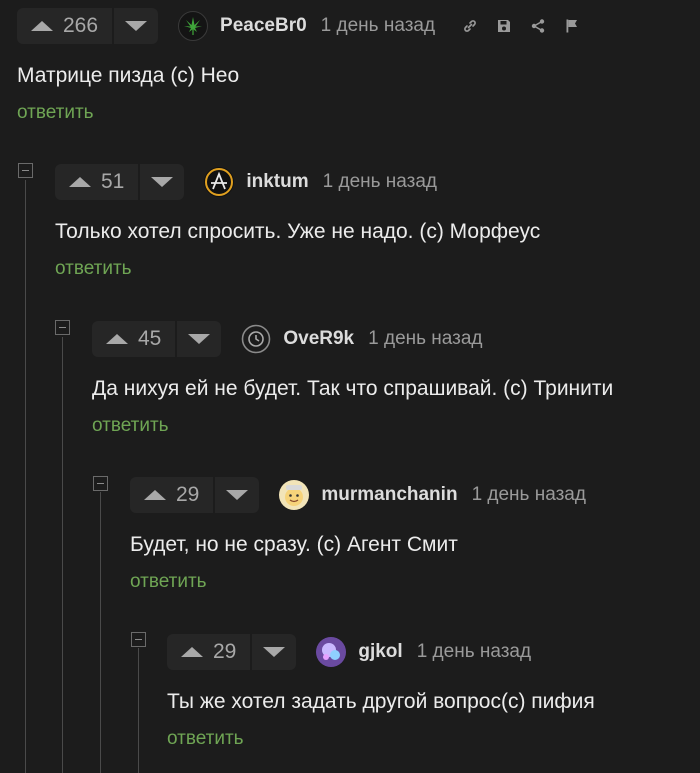 The image size is (700, 773). What do you see at coordinates (389, 495) in the screenshot?
I see `username: murmanchanin` at bounding box center [389, 495].